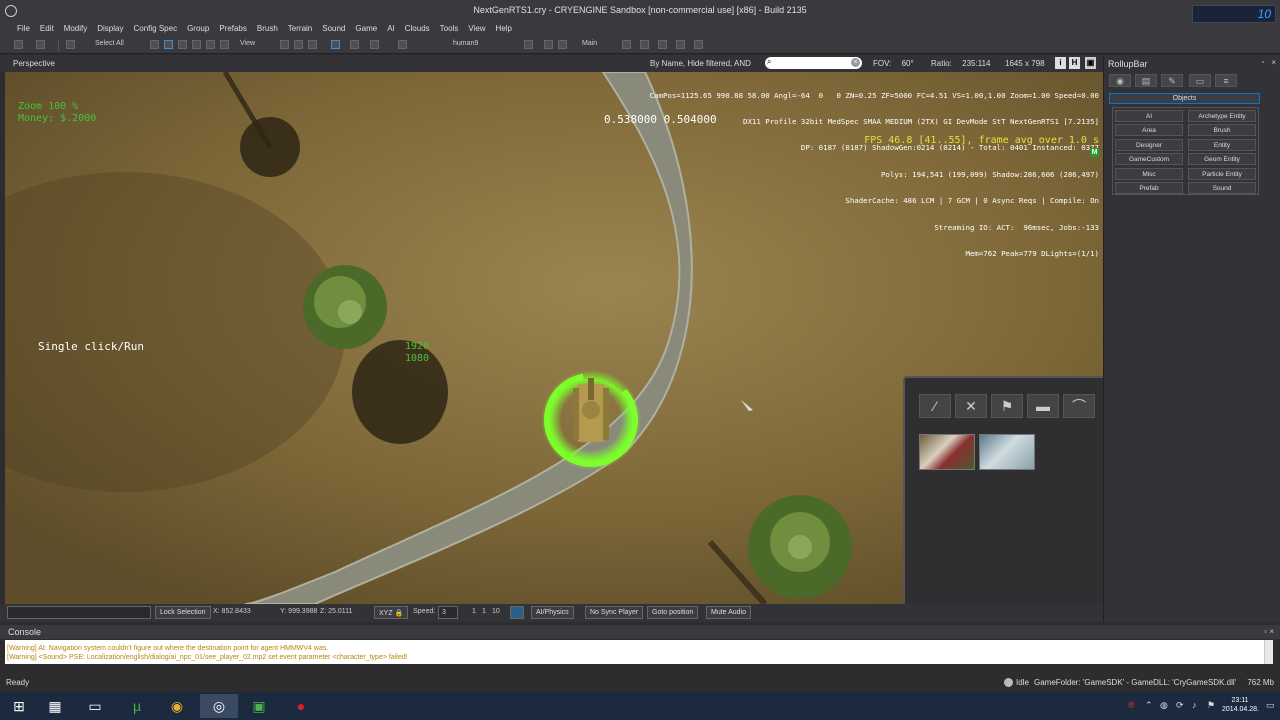 The height and width of the screenshot is (720, 1280). What do you see at coordinates (374, 44) in the screenshot?
I see `ruler-icon` at bounding box center [374, 44].